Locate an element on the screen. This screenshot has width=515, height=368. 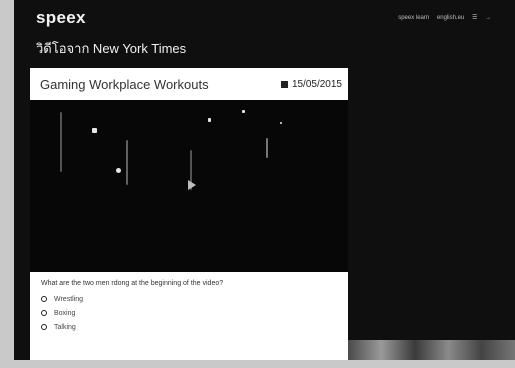
video-date: 15/05/2015 is located at coordinates (311, 84).